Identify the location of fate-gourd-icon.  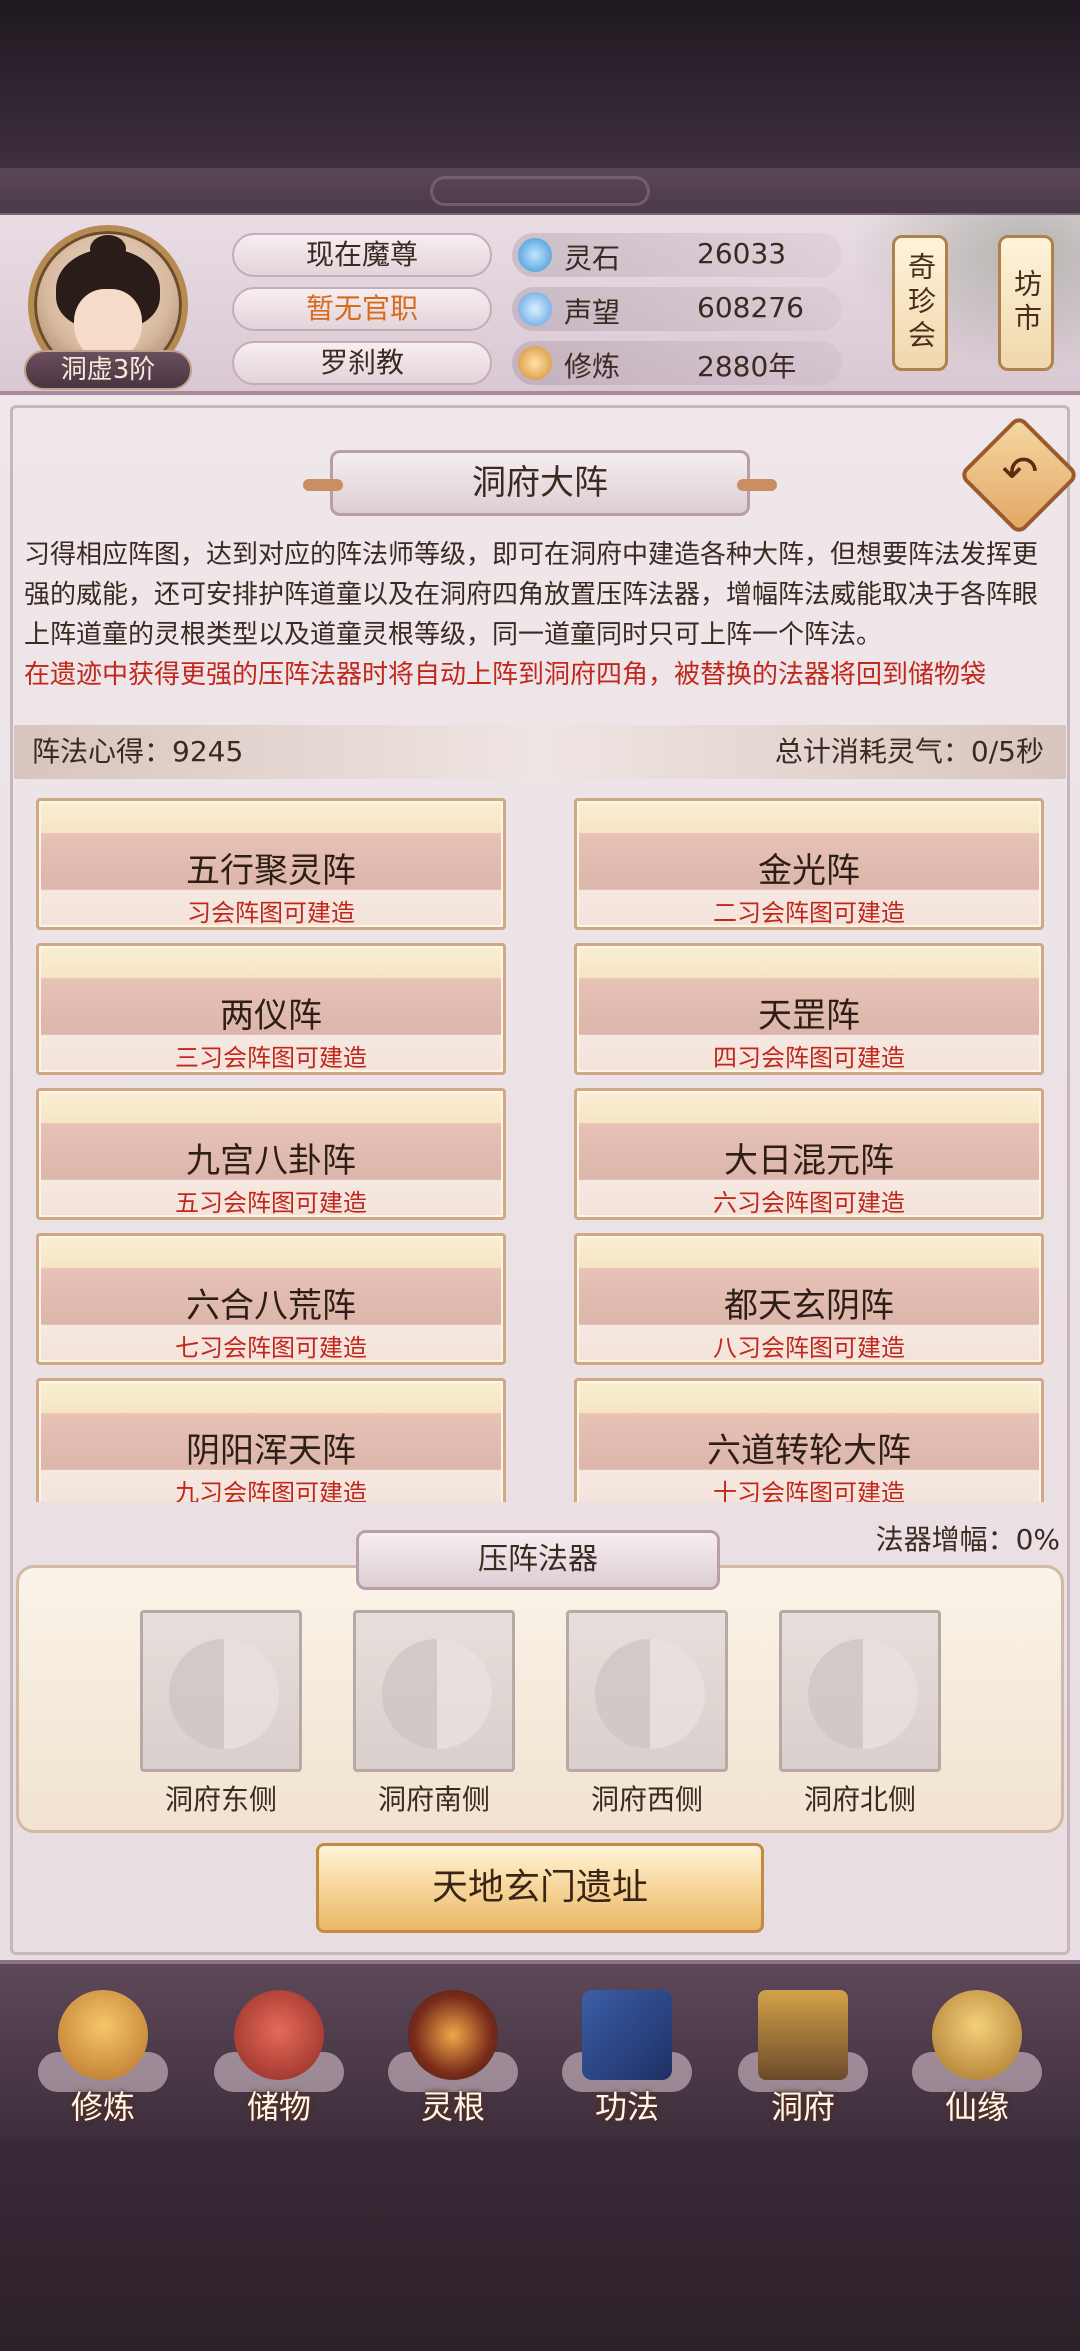
(977, 2035).